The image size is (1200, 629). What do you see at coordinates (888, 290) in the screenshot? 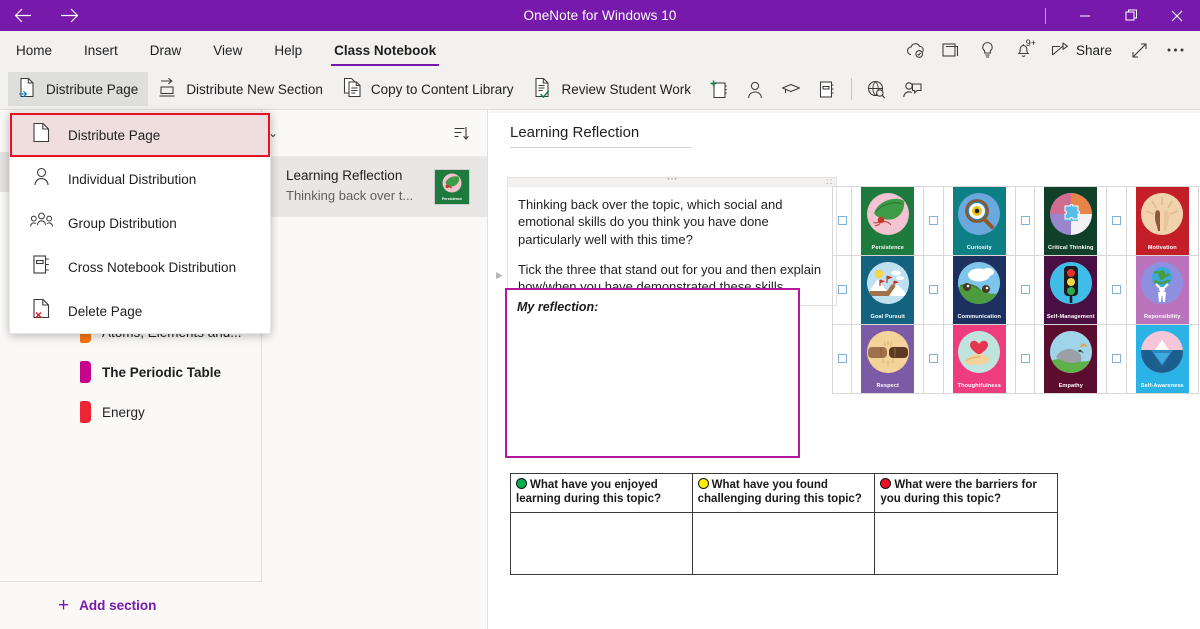
I see `skill-card-cell: Goal Pursuit` at bounding box center [888, 290].